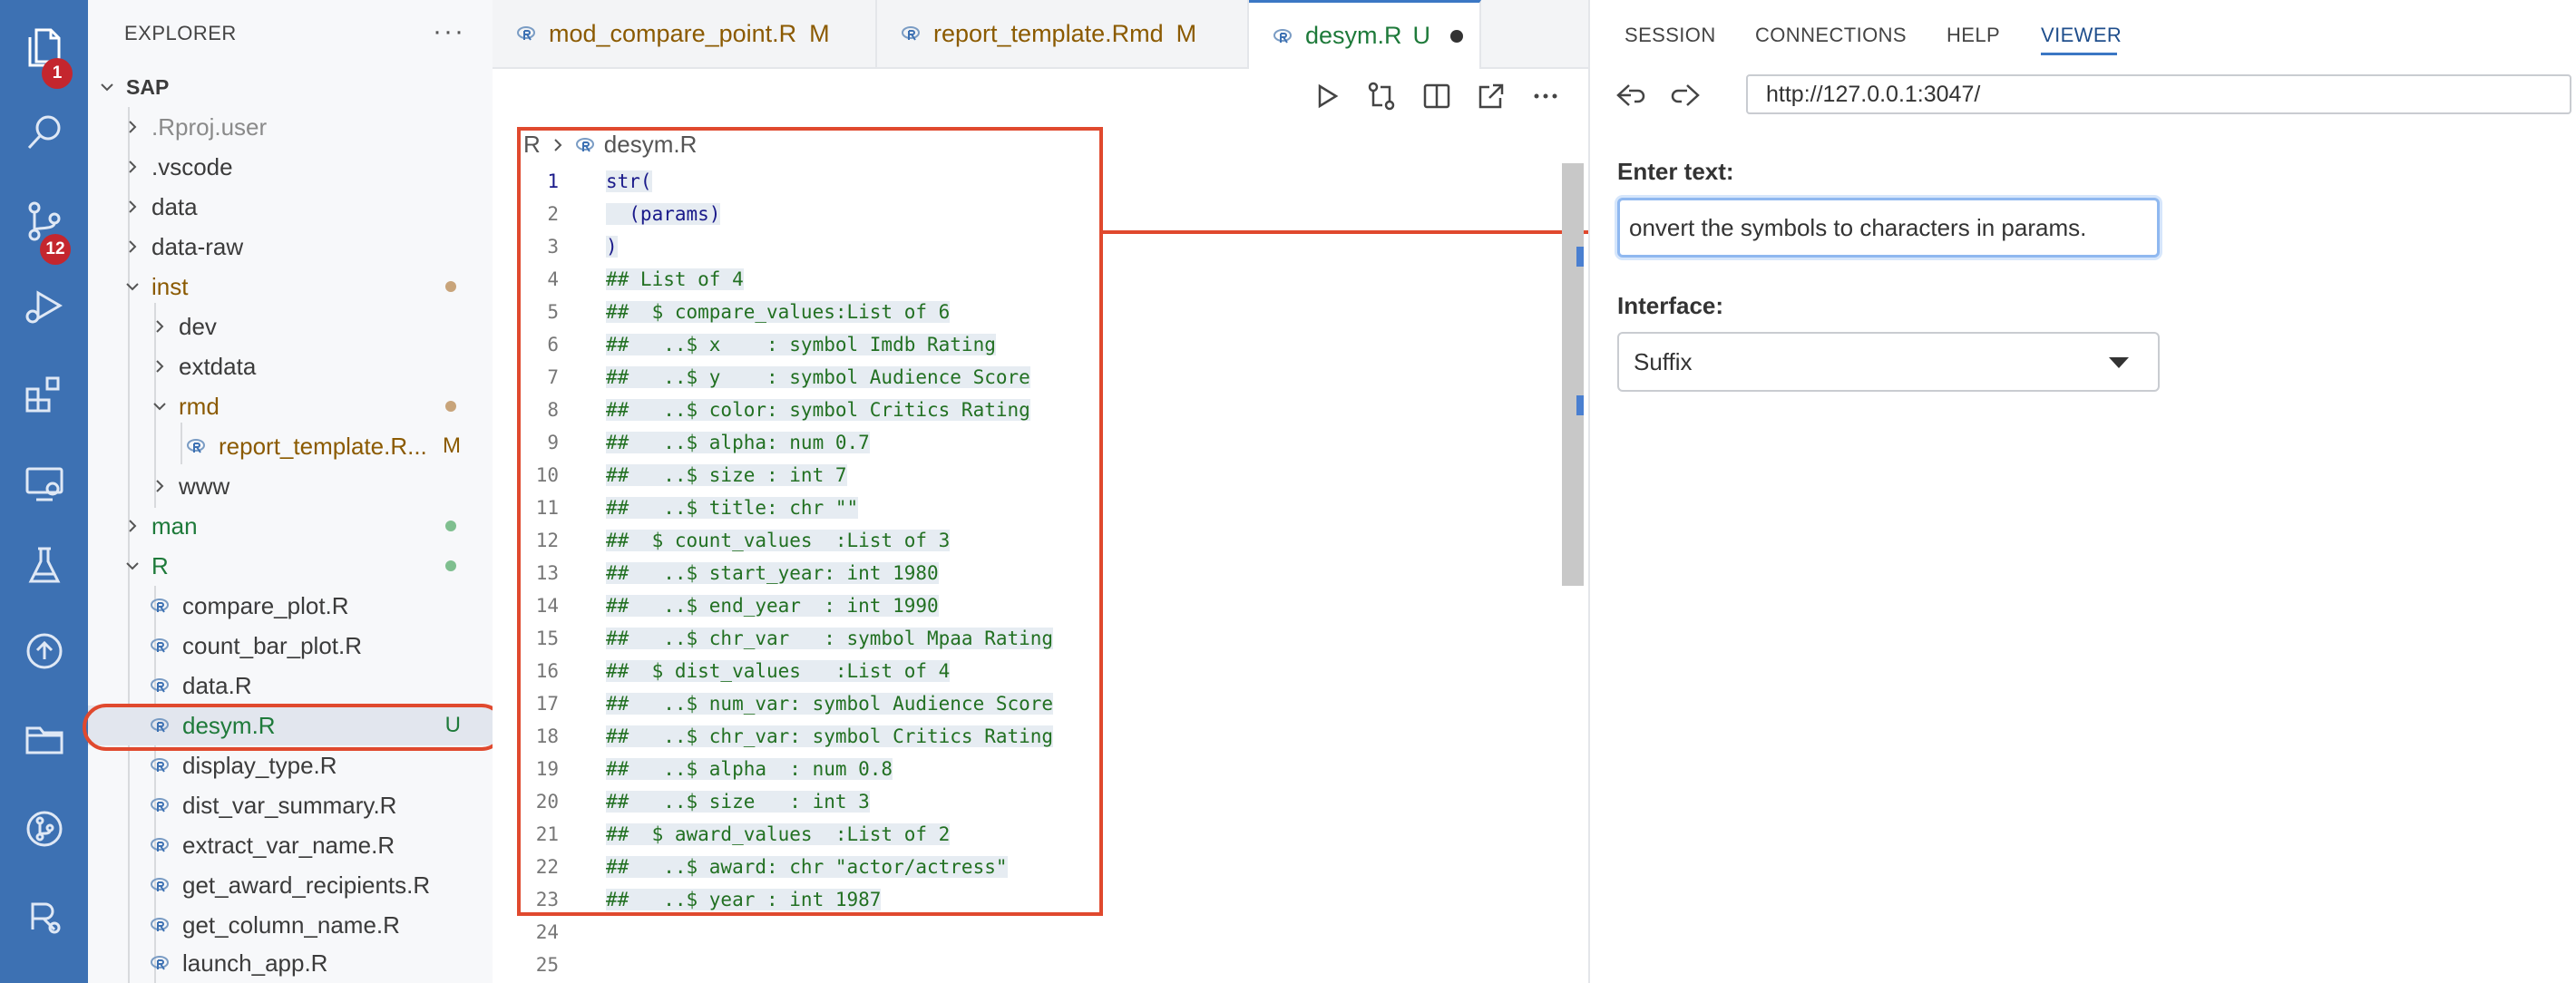 The image size is (2576, 983). Describe the element at coordinates (290, 566) in the screenshot. I see `tree-folder: R` at that location.